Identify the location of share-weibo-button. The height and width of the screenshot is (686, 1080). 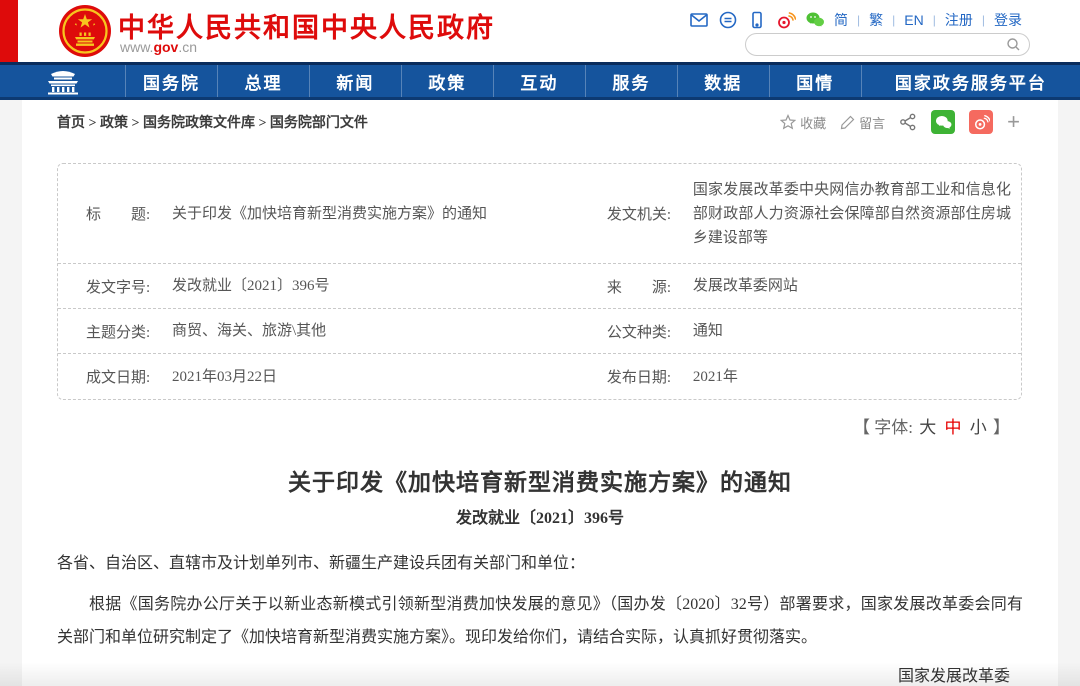
(981, 122).